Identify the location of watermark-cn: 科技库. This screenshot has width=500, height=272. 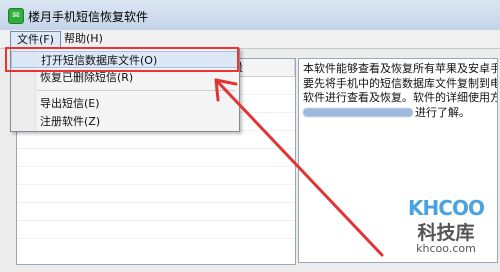
(446, 233).